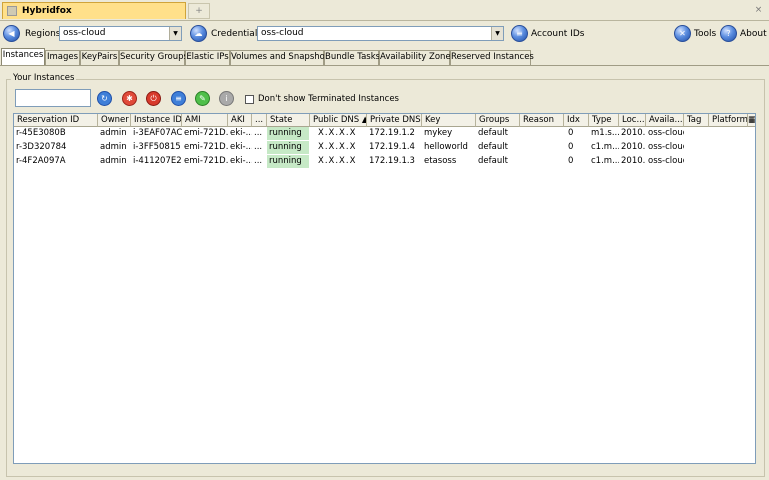 Image resolution: width=769 pixels, height=480 pixels. What do you see at coordinates (281, 57) in the screenshot?
I see `tab-volumes-snapshots: Volumes and Snapshots` at bounding box center [281, 57].